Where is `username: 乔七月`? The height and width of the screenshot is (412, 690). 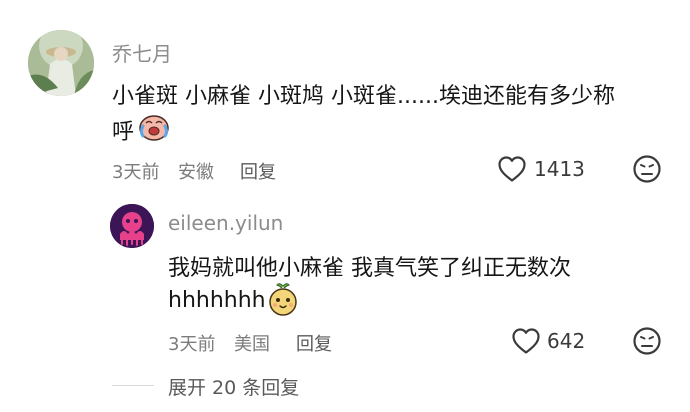
username: 乔七月 is located at coordinates (142, 52).